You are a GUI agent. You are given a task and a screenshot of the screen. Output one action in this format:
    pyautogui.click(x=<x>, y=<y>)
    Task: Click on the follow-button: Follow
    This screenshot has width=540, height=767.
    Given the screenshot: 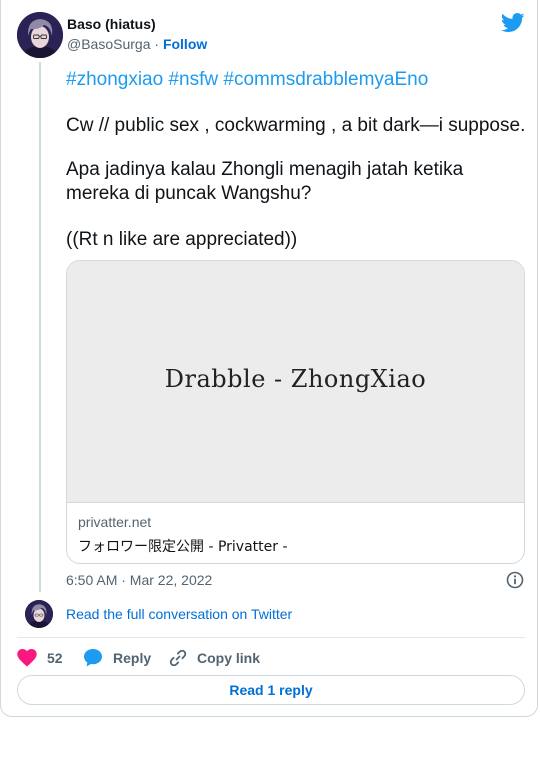 What is the action you would take?
    pyautogui.click(x=185, y=44)
    